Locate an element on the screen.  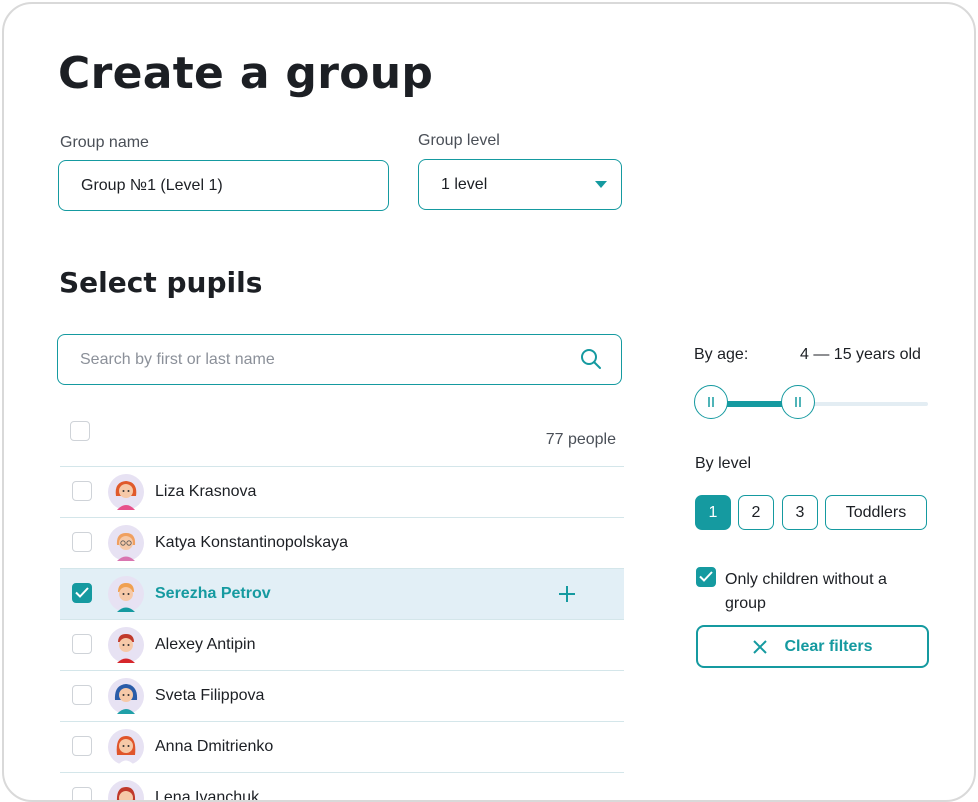
pupil-checkbox-checked is located at coordinates (82, 593).